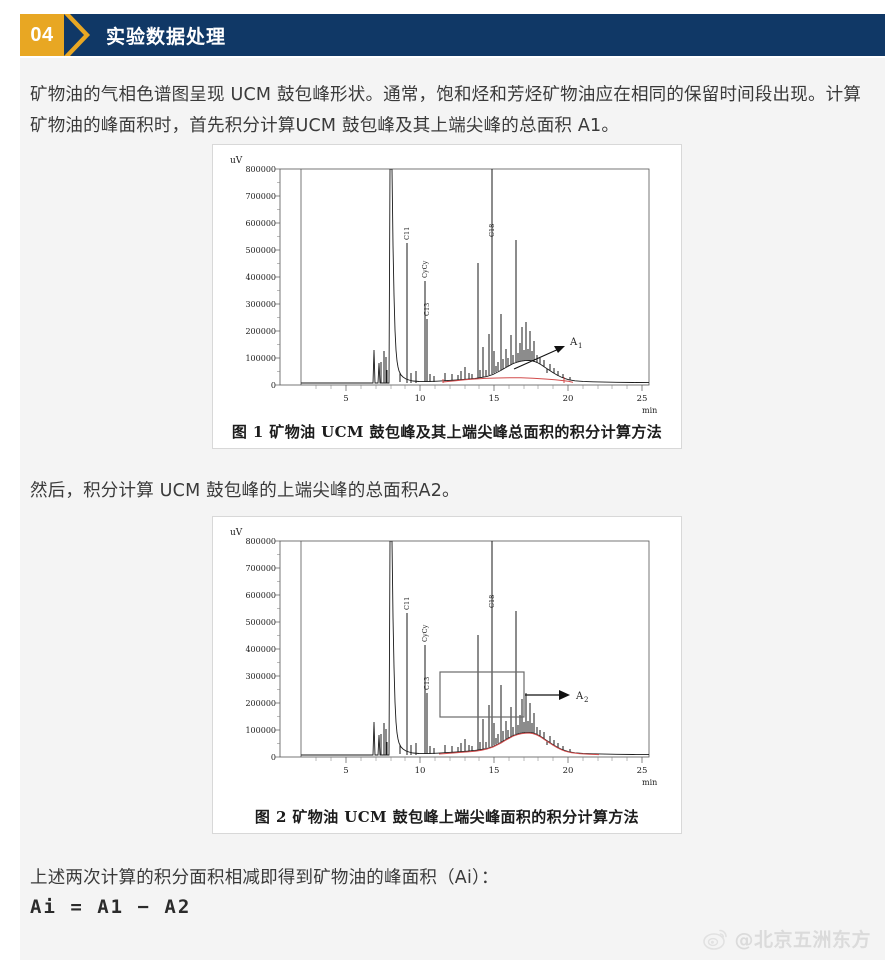 Image resolution: width=885 pixels, height=960 pixels. I want to click on x-axis-unit-2: min, so click(649, 782).